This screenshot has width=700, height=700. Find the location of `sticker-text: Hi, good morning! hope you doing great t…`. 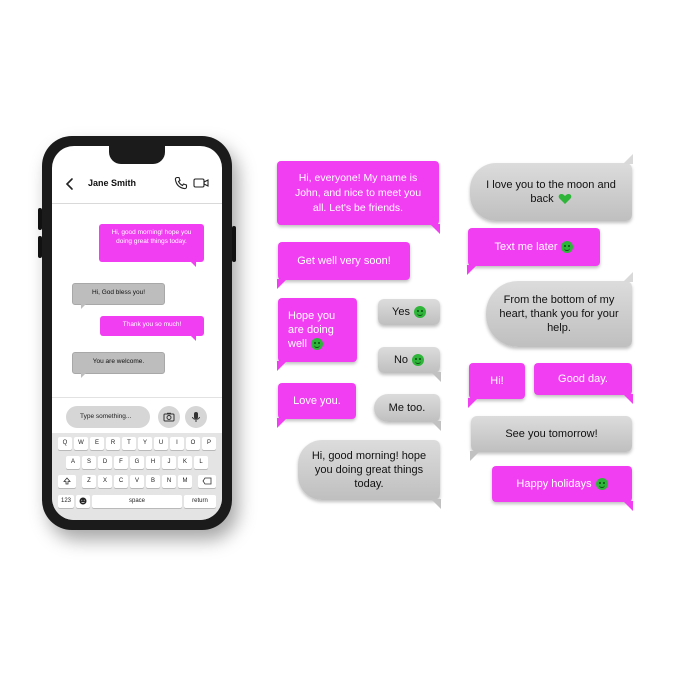

sticker-text: Hi, good morning! hope you doing great t… is located at coordinates (369, 470).